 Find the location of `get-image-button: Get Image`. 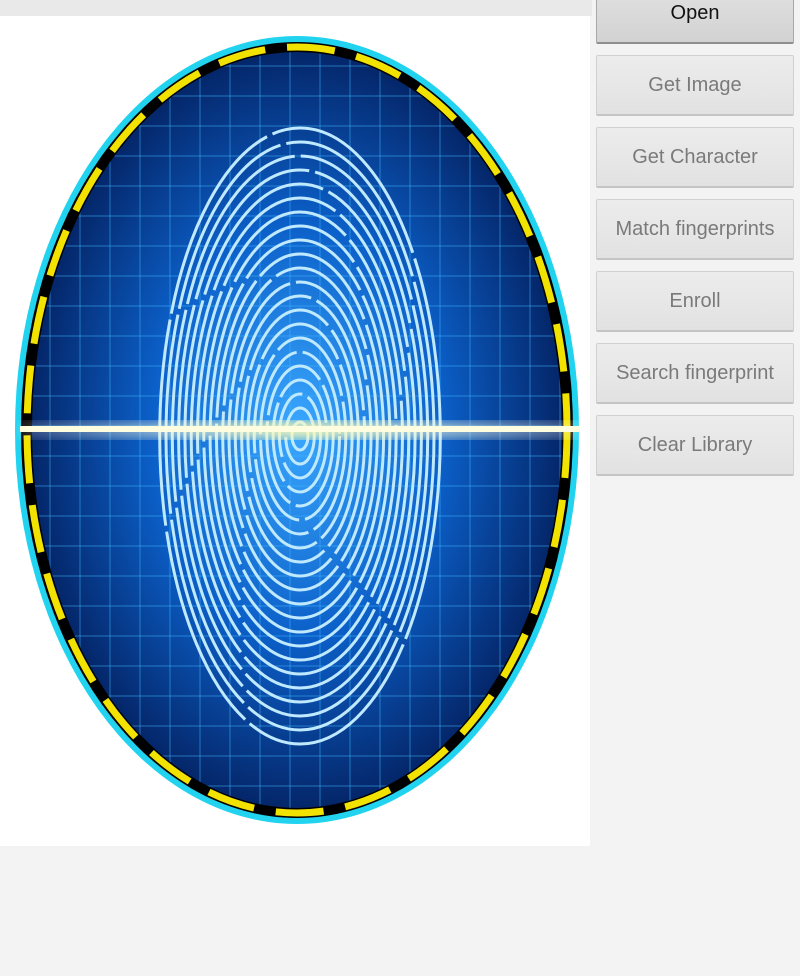

get-image-button: Get Image is located at coordinates (695, 85).